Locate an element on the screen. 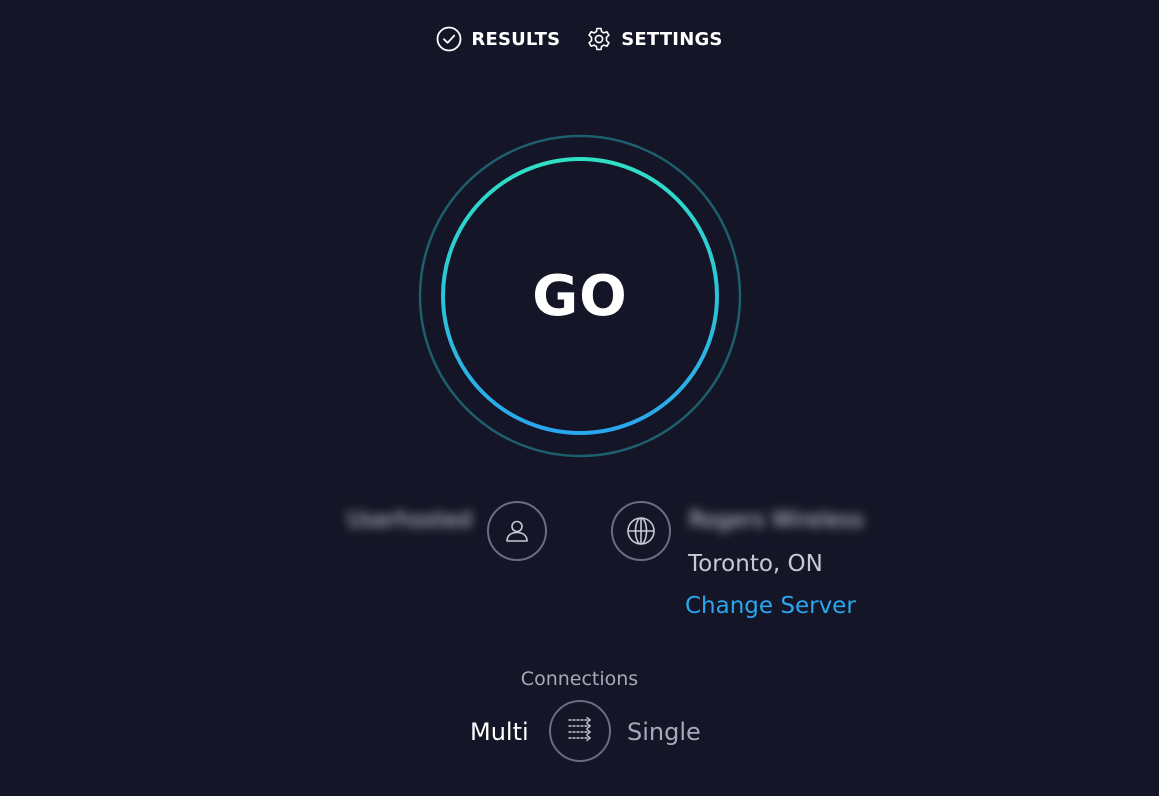 This screenshot has width=1159, height=796. connections-multi-option: Multi is located at coordinates (499, 732).